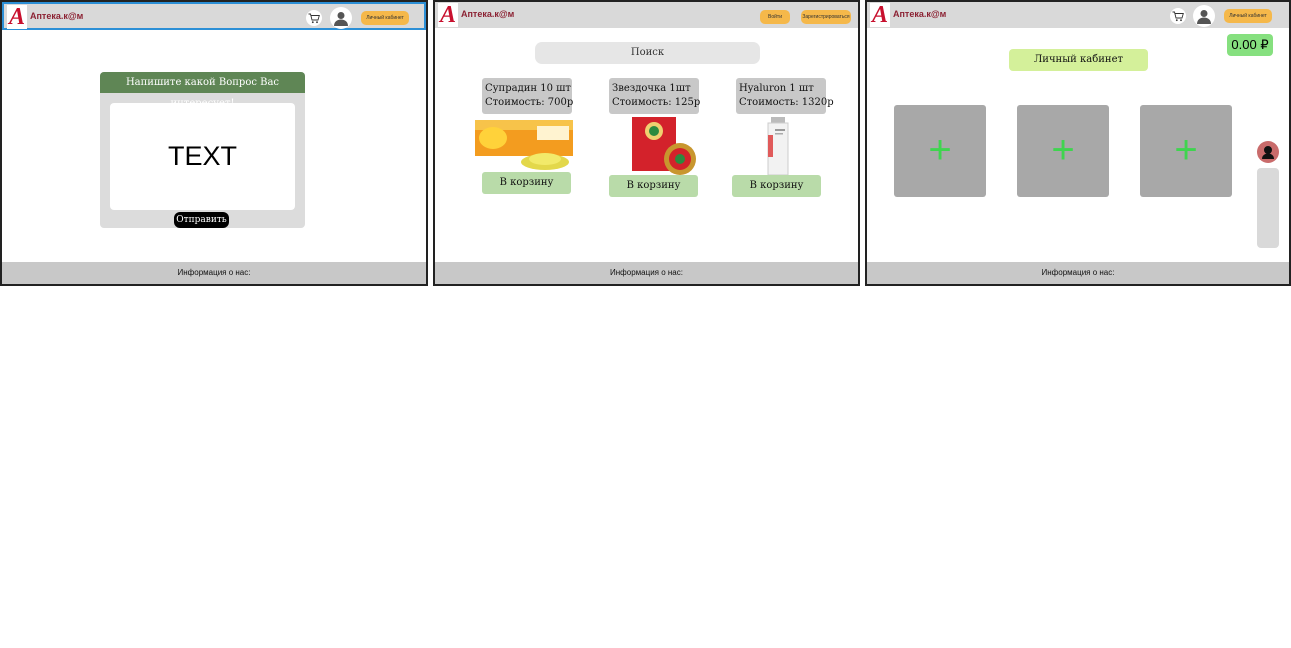 The image size is (1291, 648). Describe the element at coordinates (1250, 45) in the screenshot. I see `balance-badge: 0.00 ₽` at that location.